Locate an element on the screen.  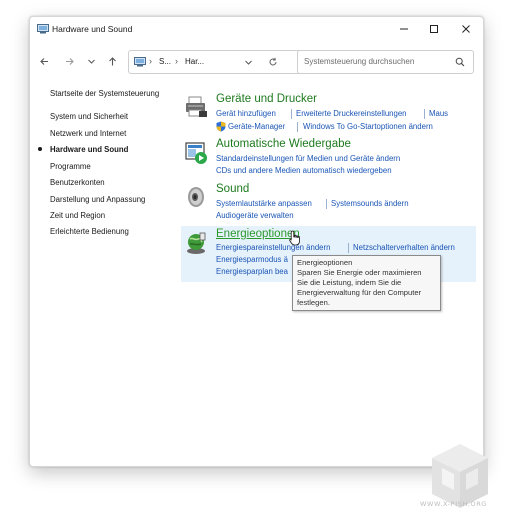
printer-icon is located at coordinates (196, 106).